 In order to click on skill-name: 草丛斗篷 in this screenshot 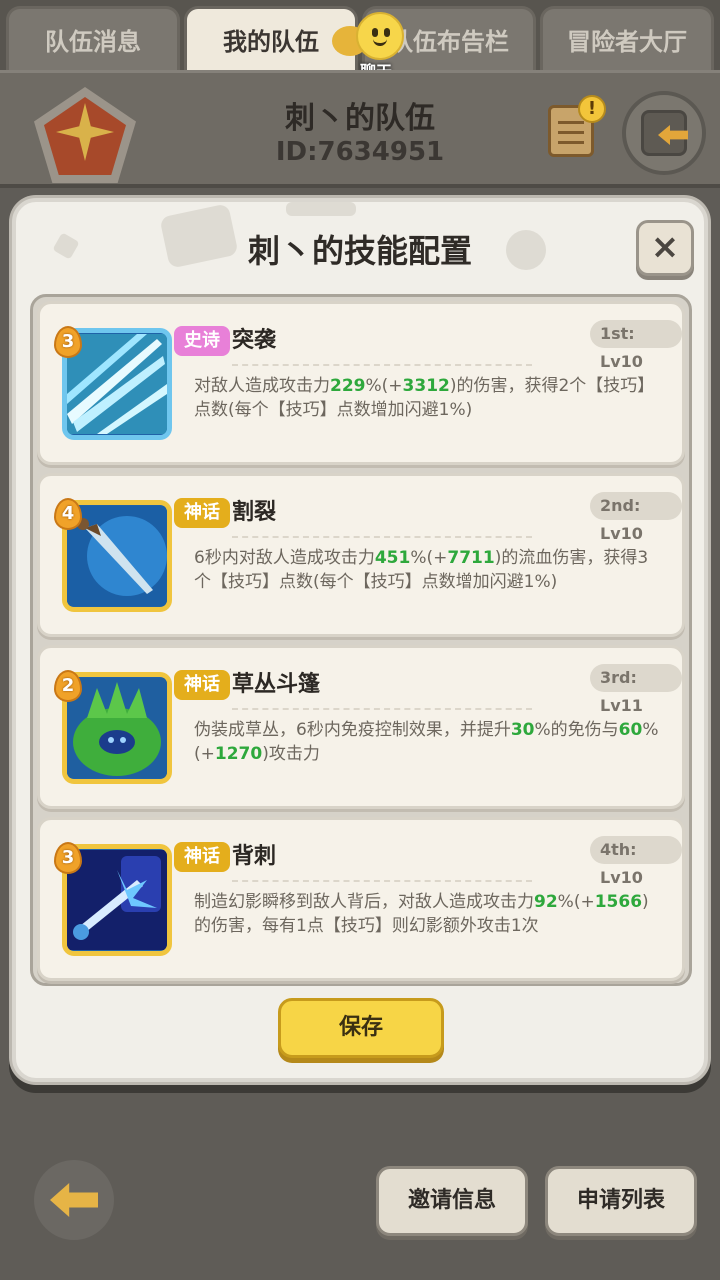, I will do `click(276, 684)`.